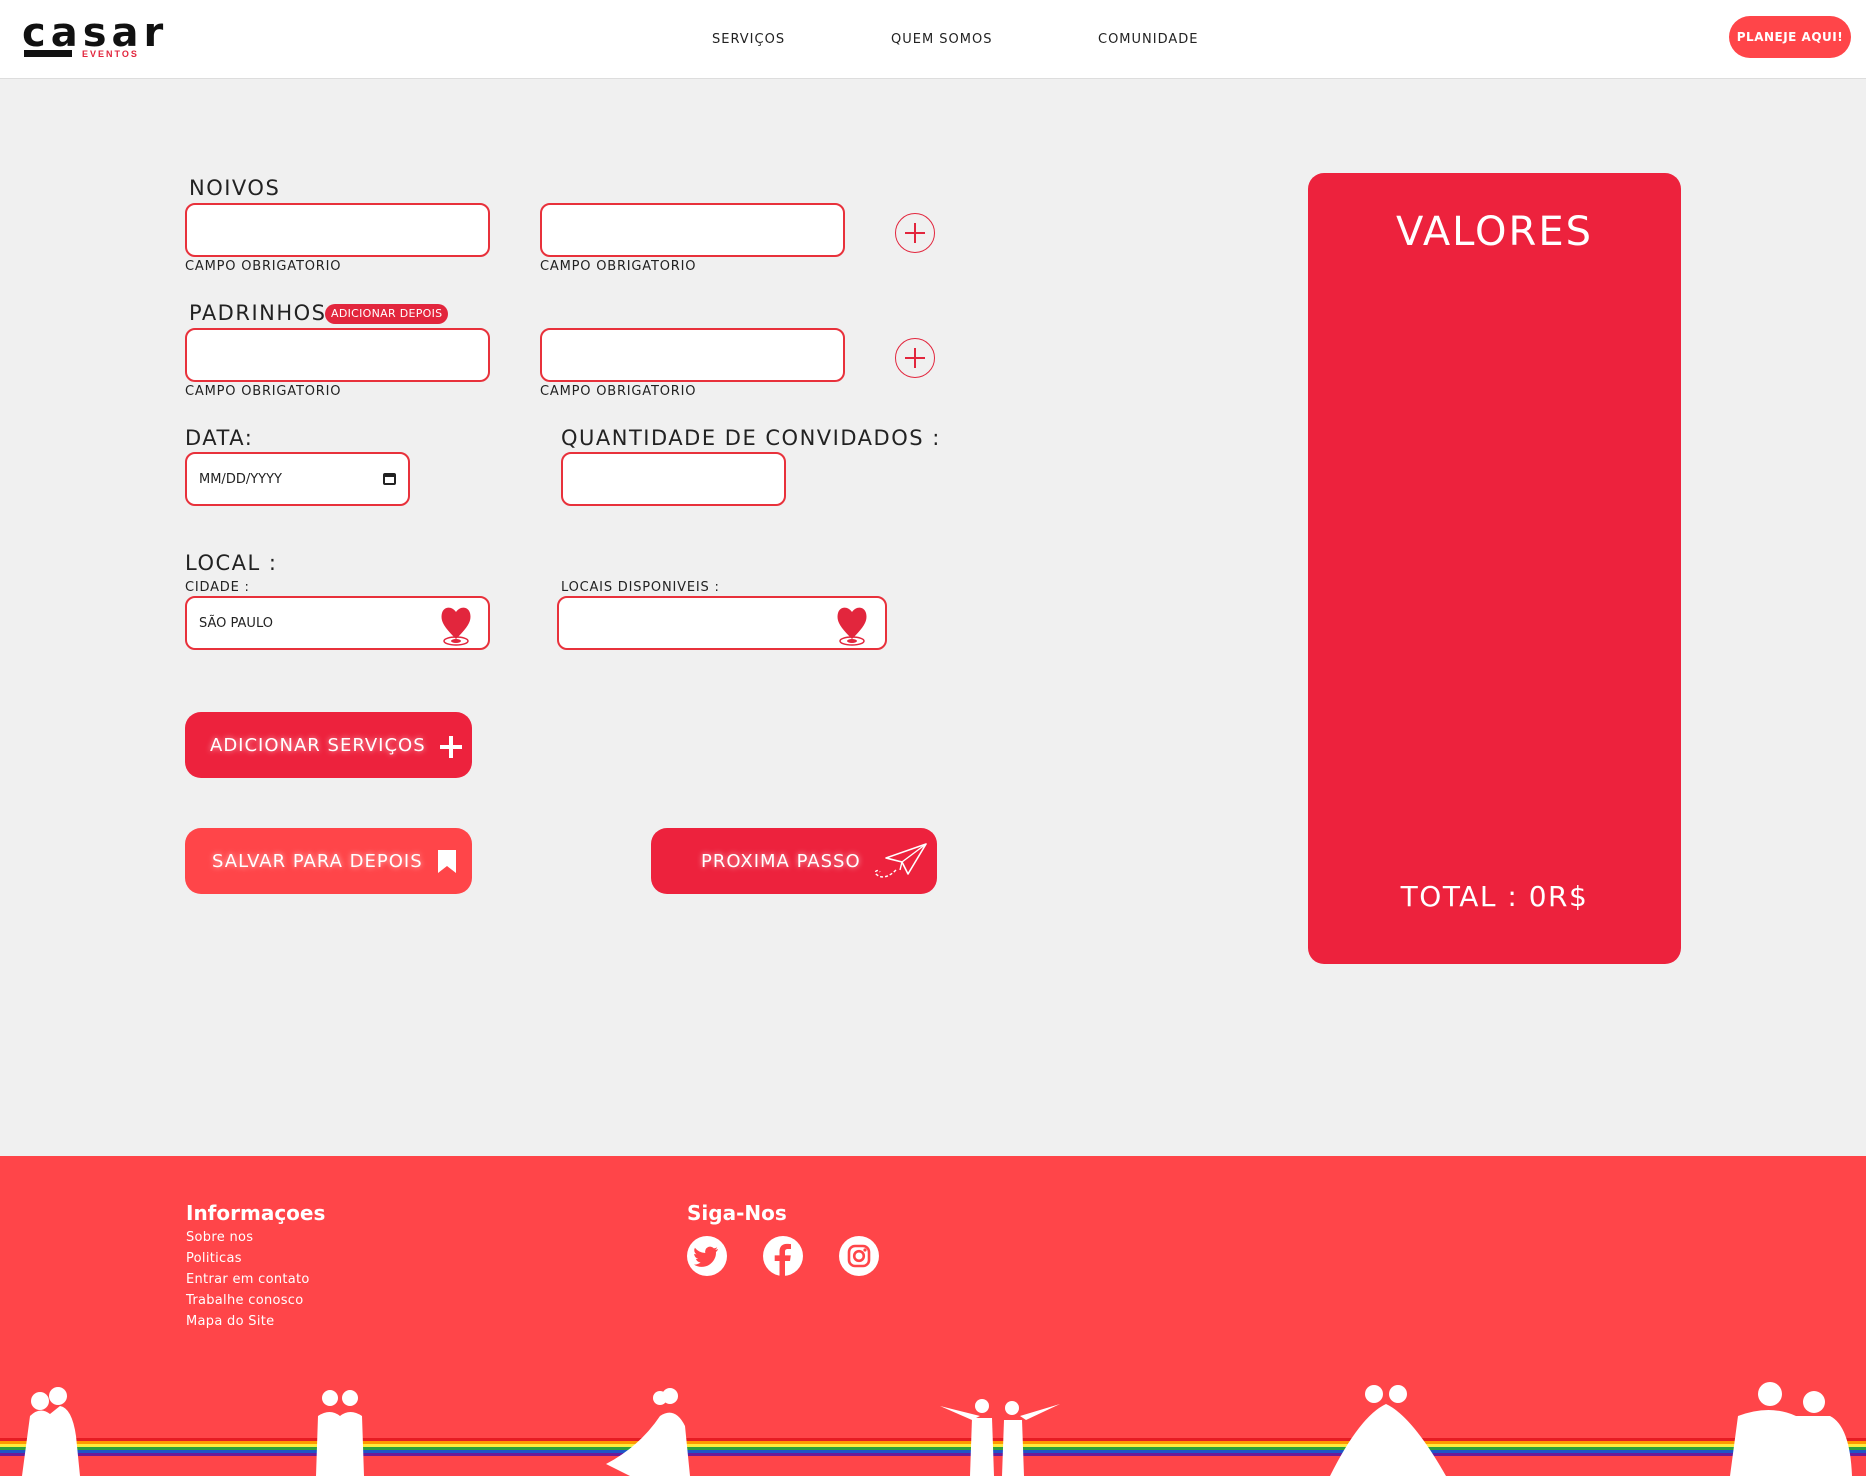 Image resolution: width=1866 pixels, height=1476 pixels. Describe the element at coordinates (900, 860) in the screenshot. I see `paper-plane-icon` at that location.